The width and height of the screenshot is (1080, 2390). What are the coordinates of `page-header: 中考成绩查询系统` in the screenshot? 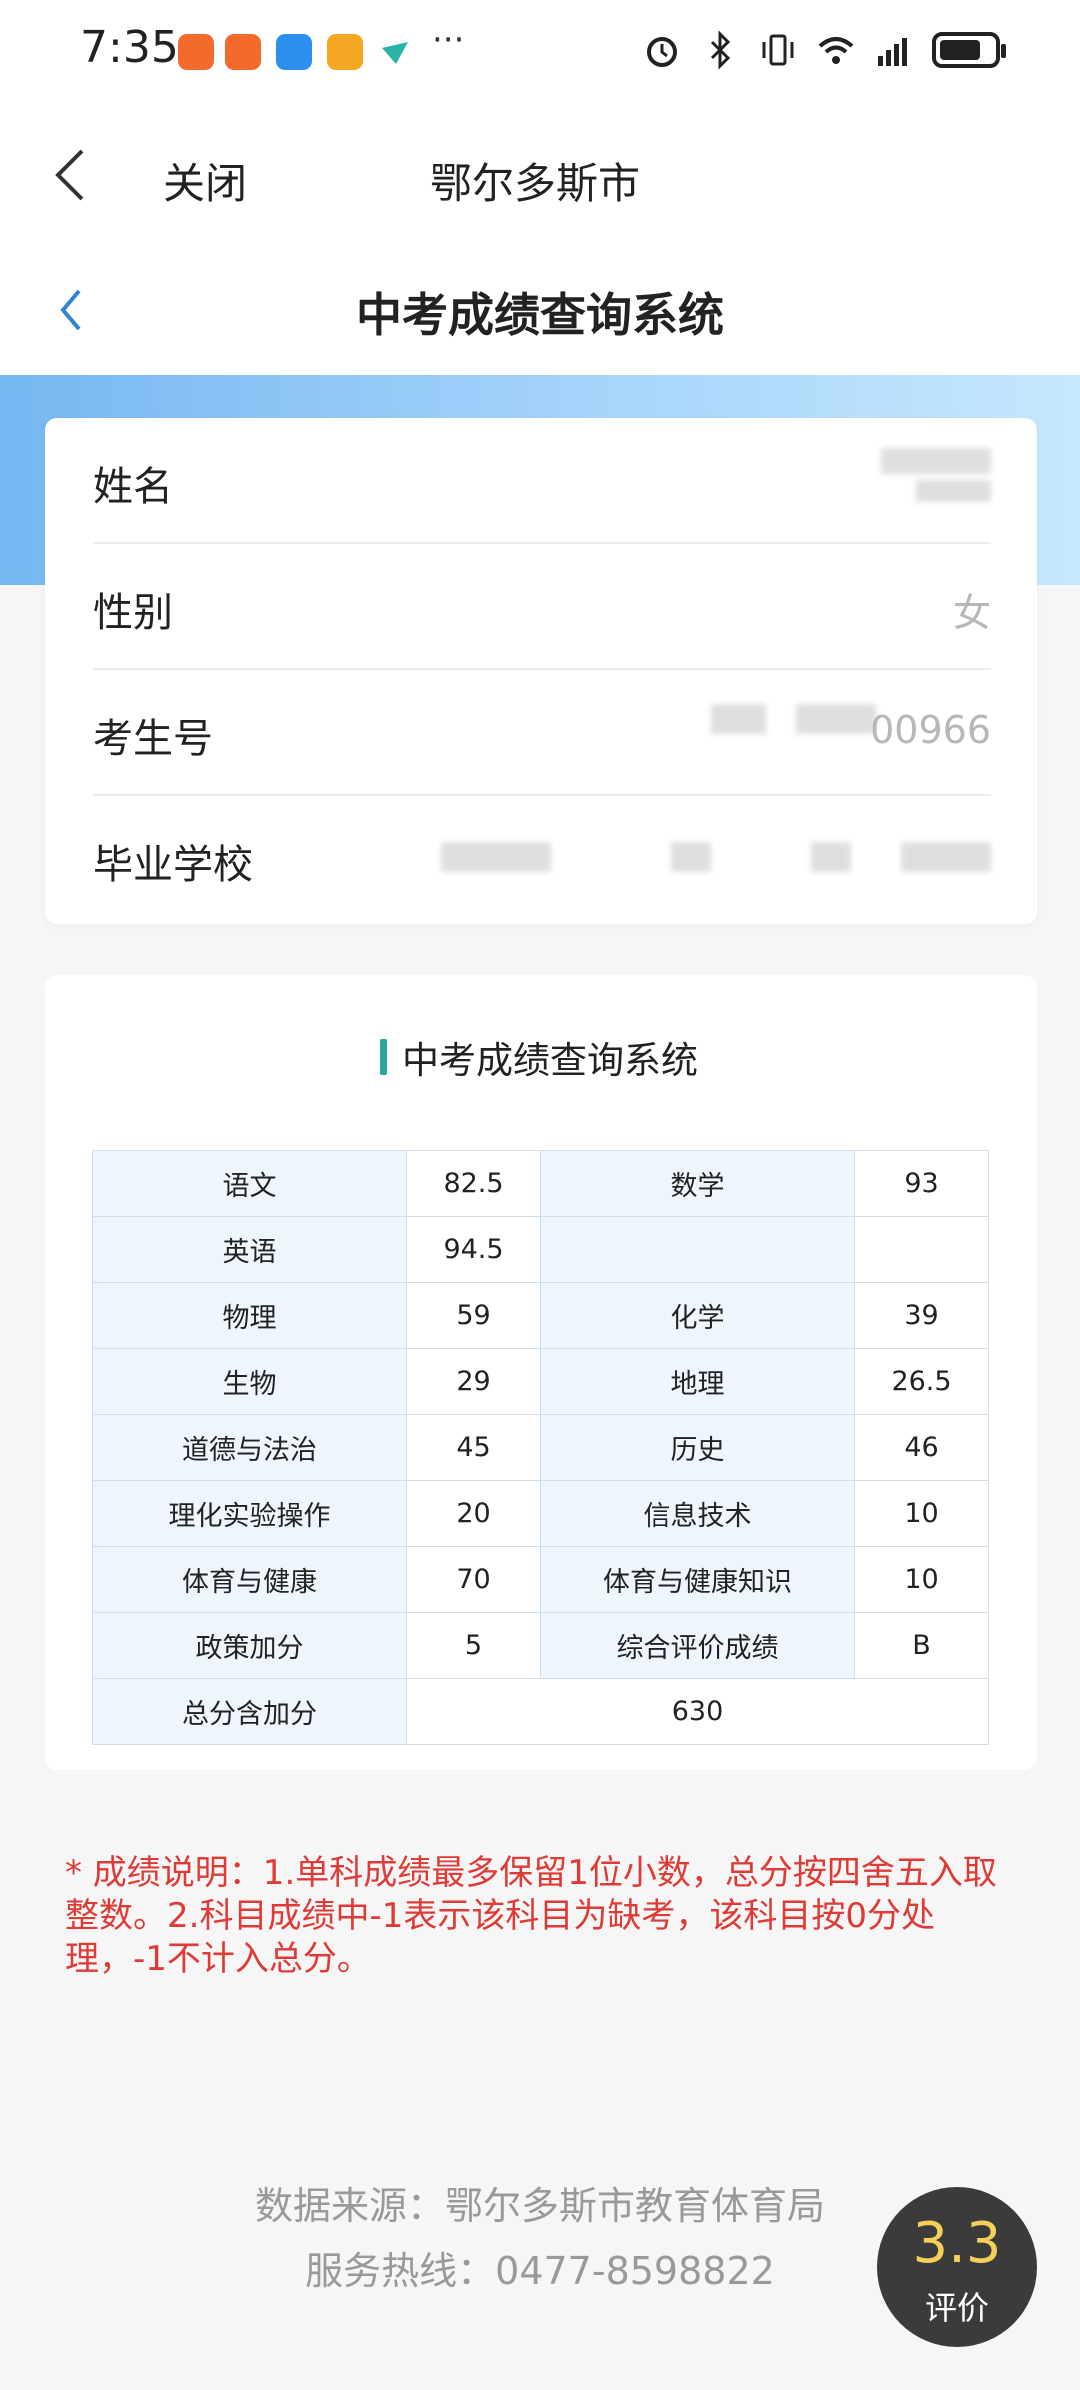 It's located at (540, 310).